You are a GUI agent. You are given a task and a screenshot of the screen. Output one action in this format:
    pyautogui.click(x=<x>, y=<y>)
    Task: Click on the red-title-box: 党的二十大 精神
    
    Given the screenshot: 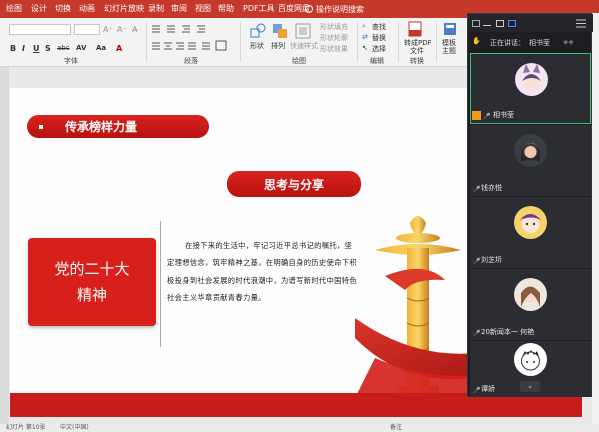 What is the action you would take?
    pyautogui.click(x=92, y=282)
    